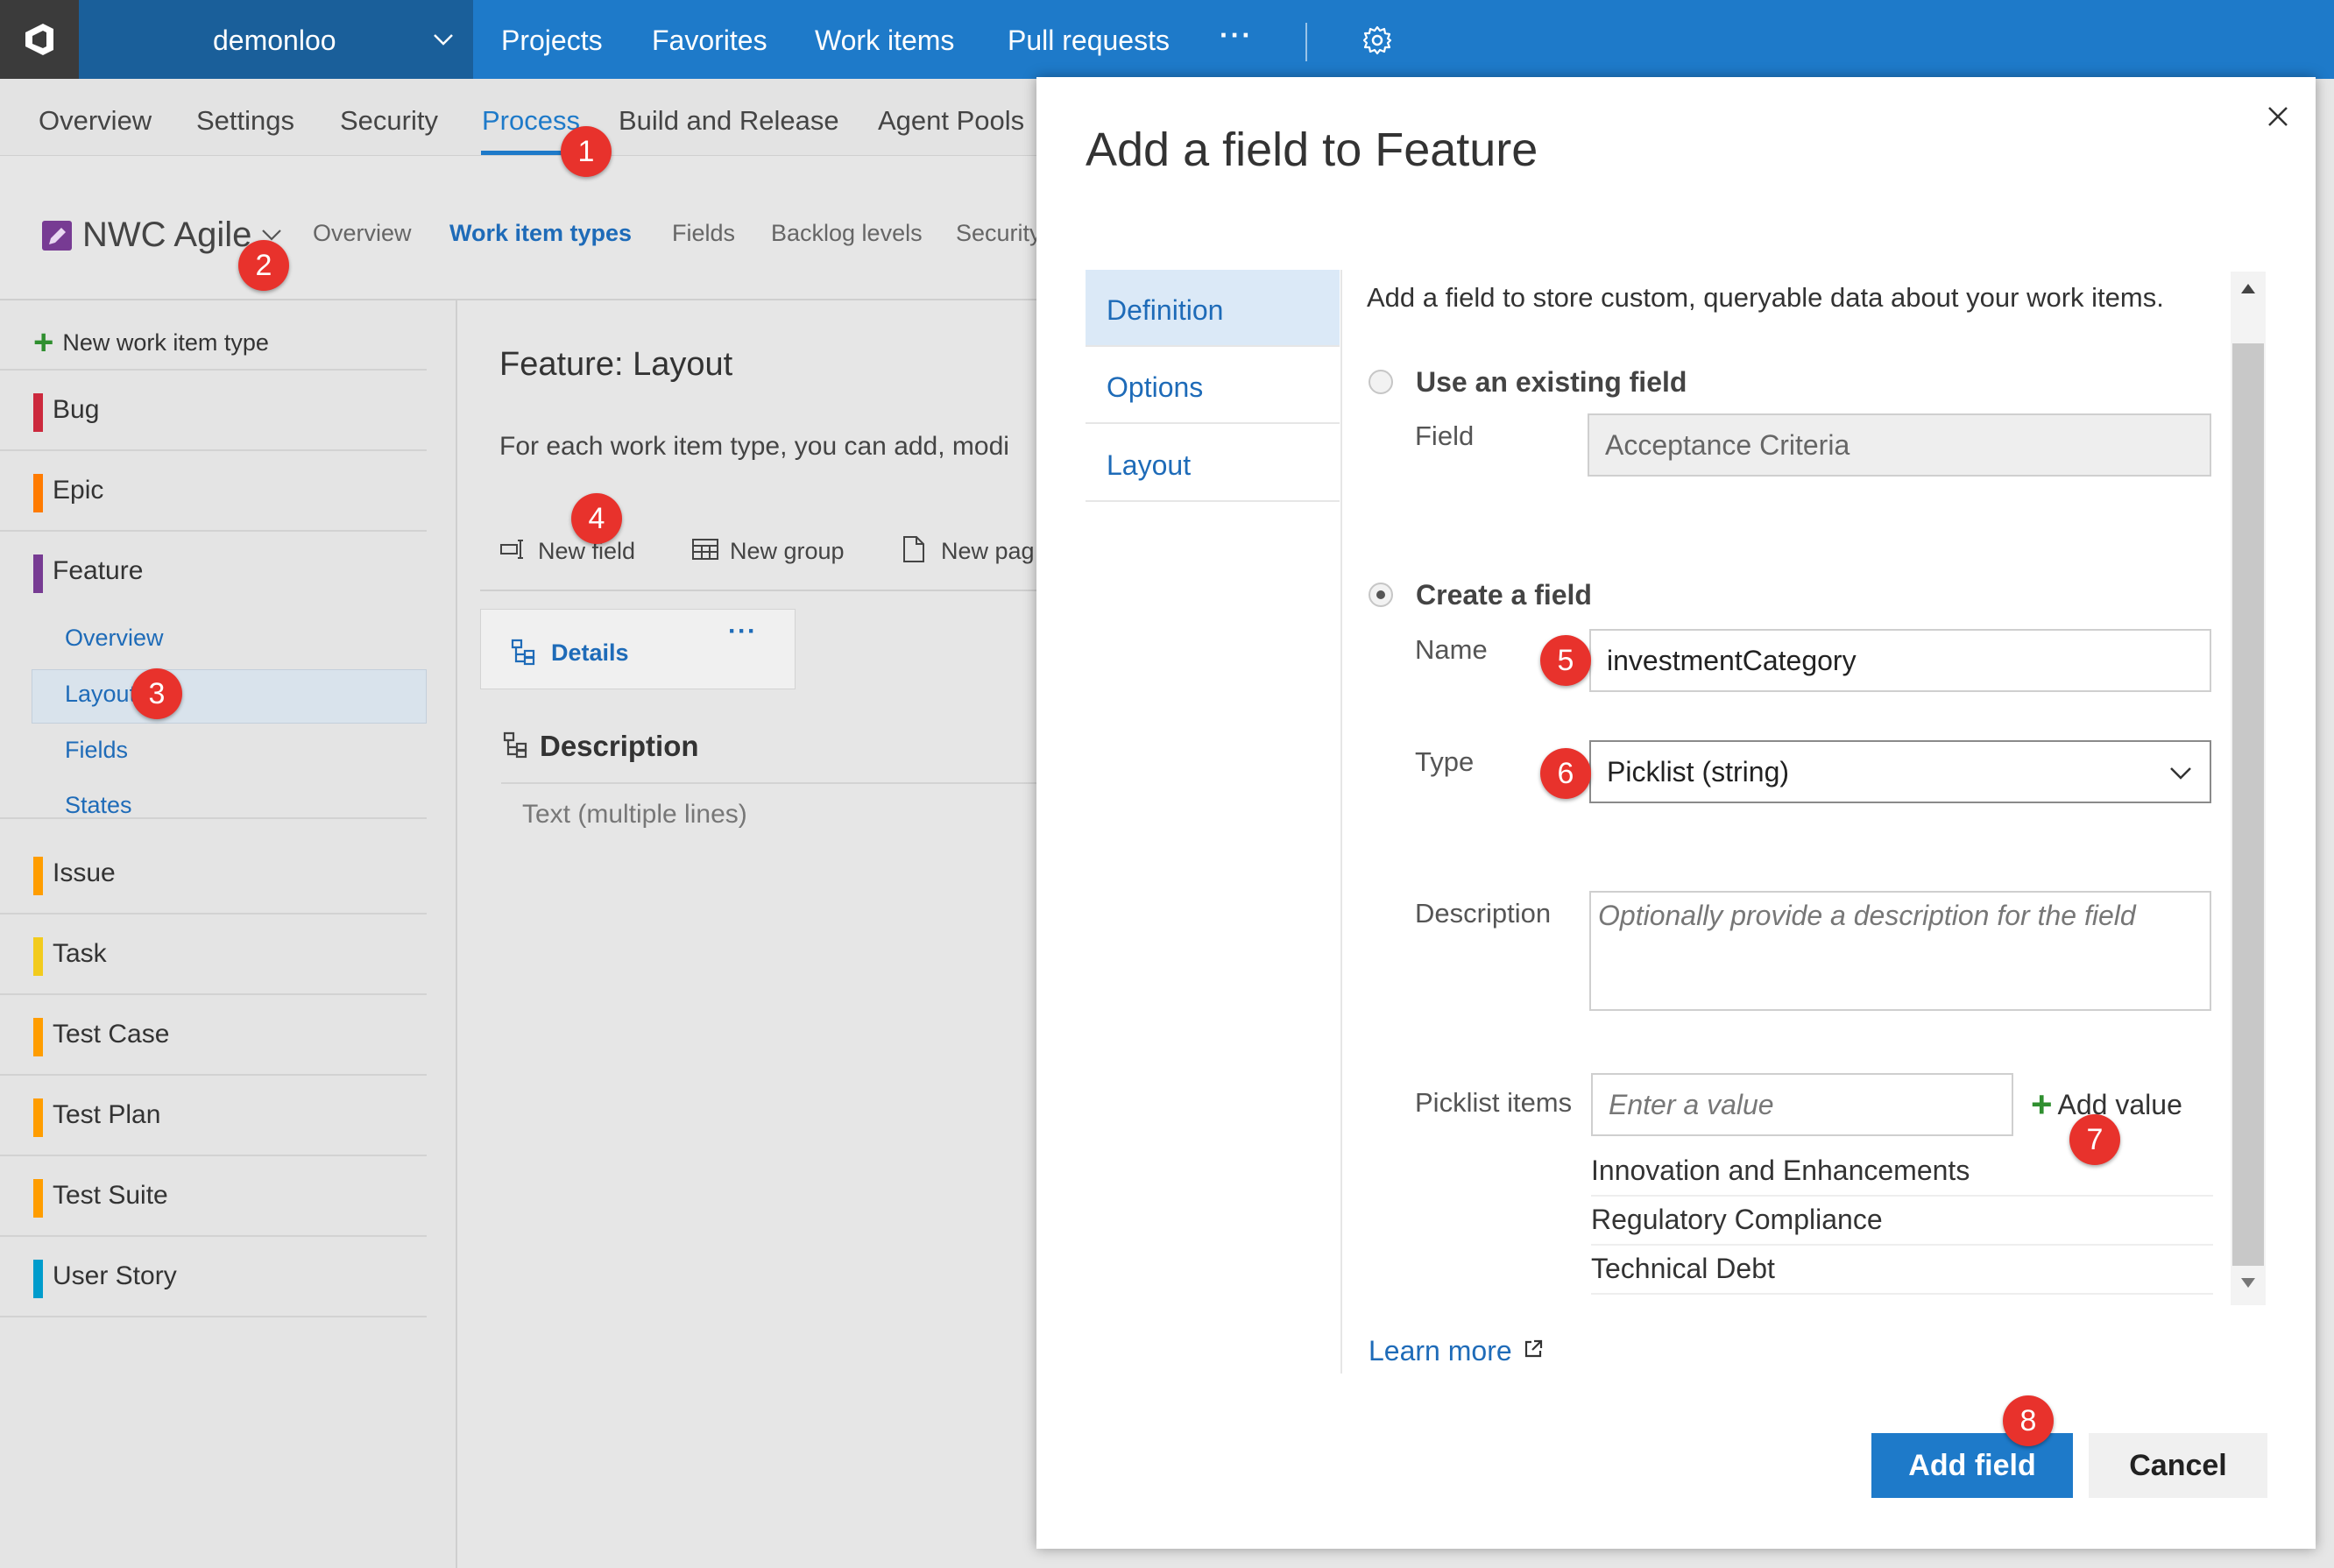  Describe the element at coordinates (1306, 42) in the screenshot. I see `topnav-separator` at that location.